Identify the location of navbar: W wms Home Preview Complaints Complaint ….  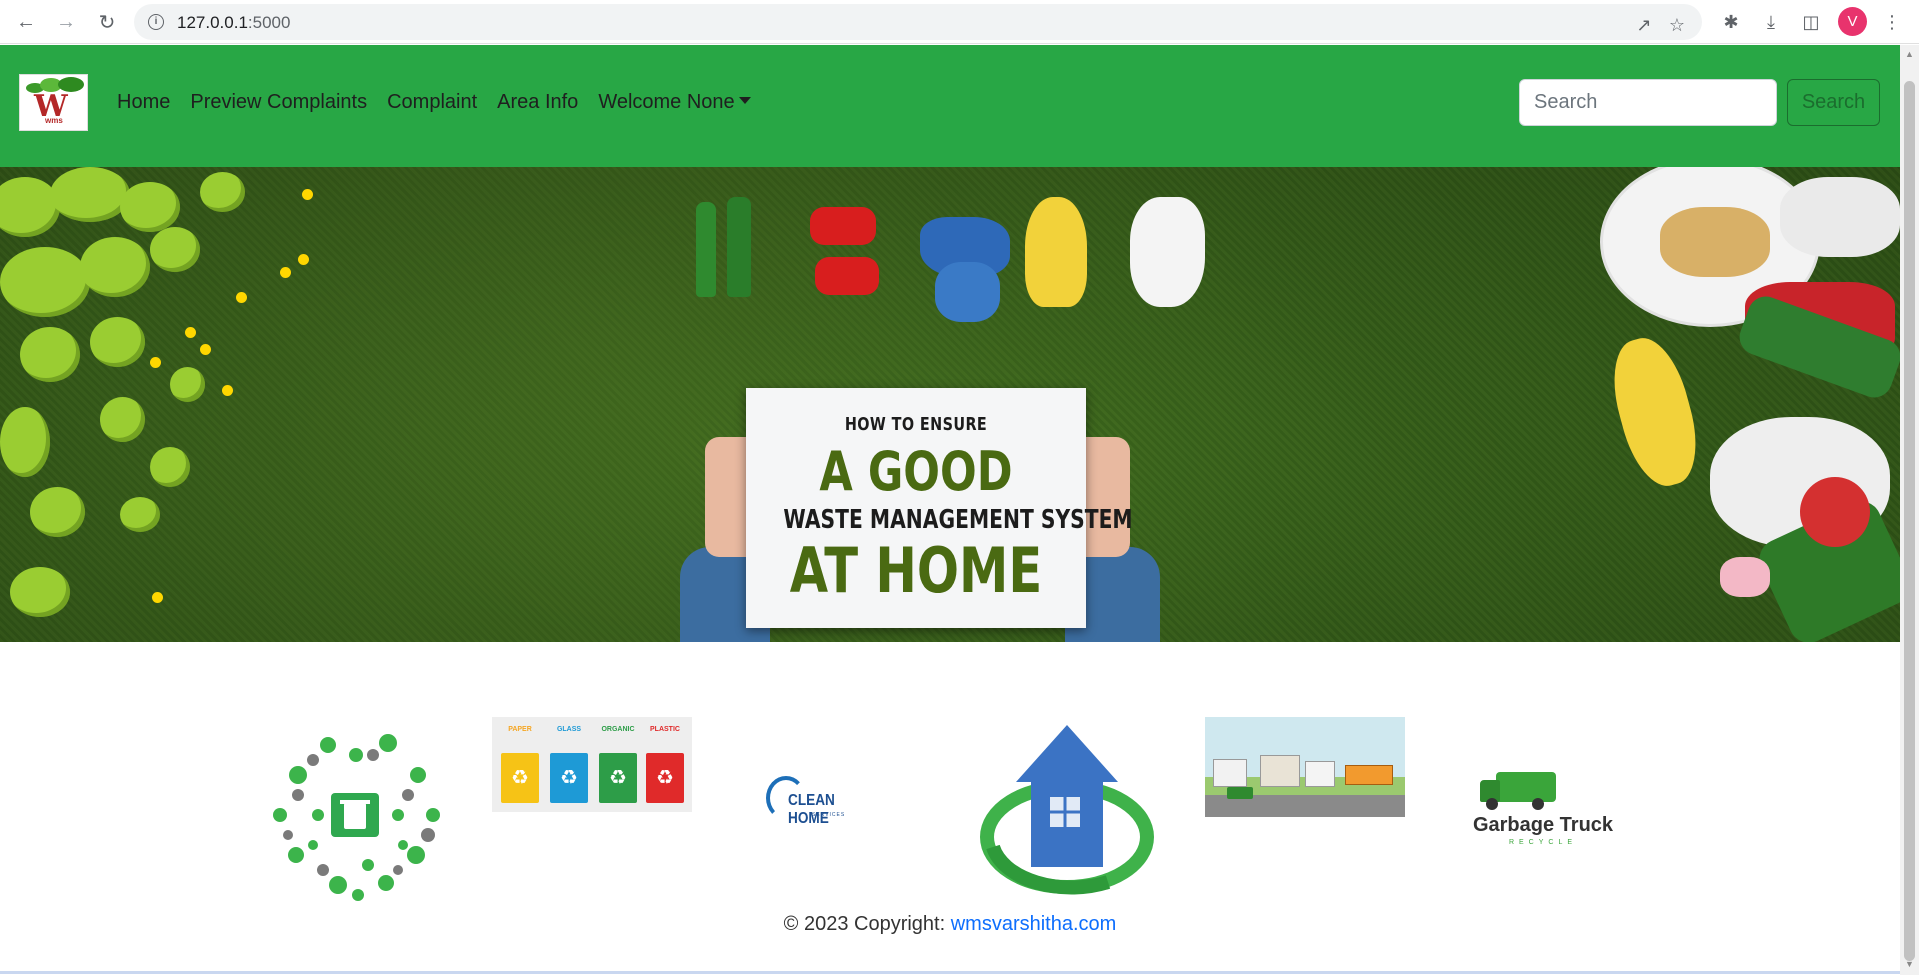
(950, 106).